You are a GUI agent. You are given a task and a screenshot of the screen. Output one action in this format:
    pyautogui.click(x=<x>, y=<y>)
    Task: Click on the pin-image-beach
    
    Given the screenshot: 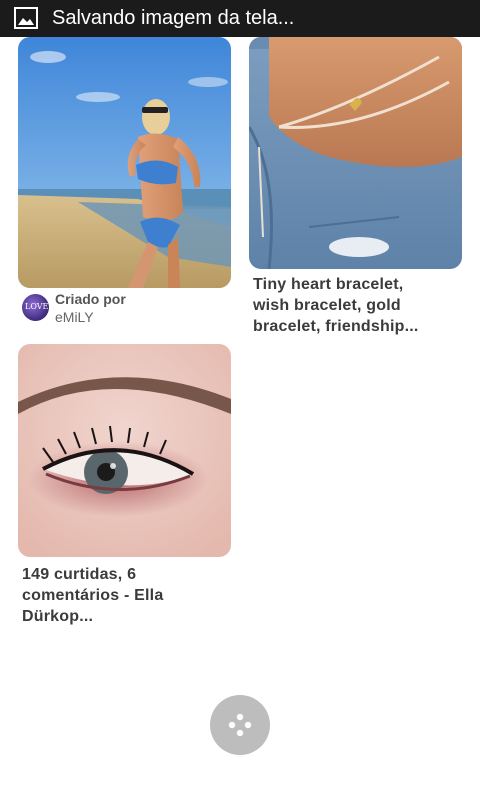 What is the action you would take?
    pyautogui.click(x=124, y=162)
    